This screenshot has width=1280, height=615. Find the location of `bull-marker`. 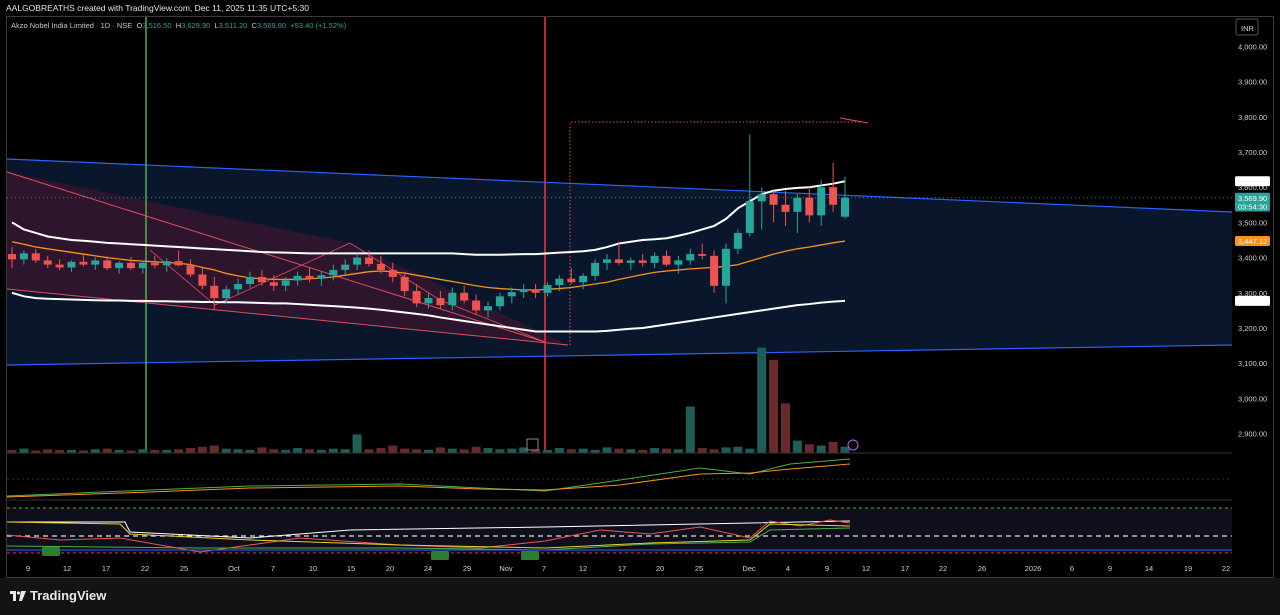

bull-marker is located at coordinates (51, 551).